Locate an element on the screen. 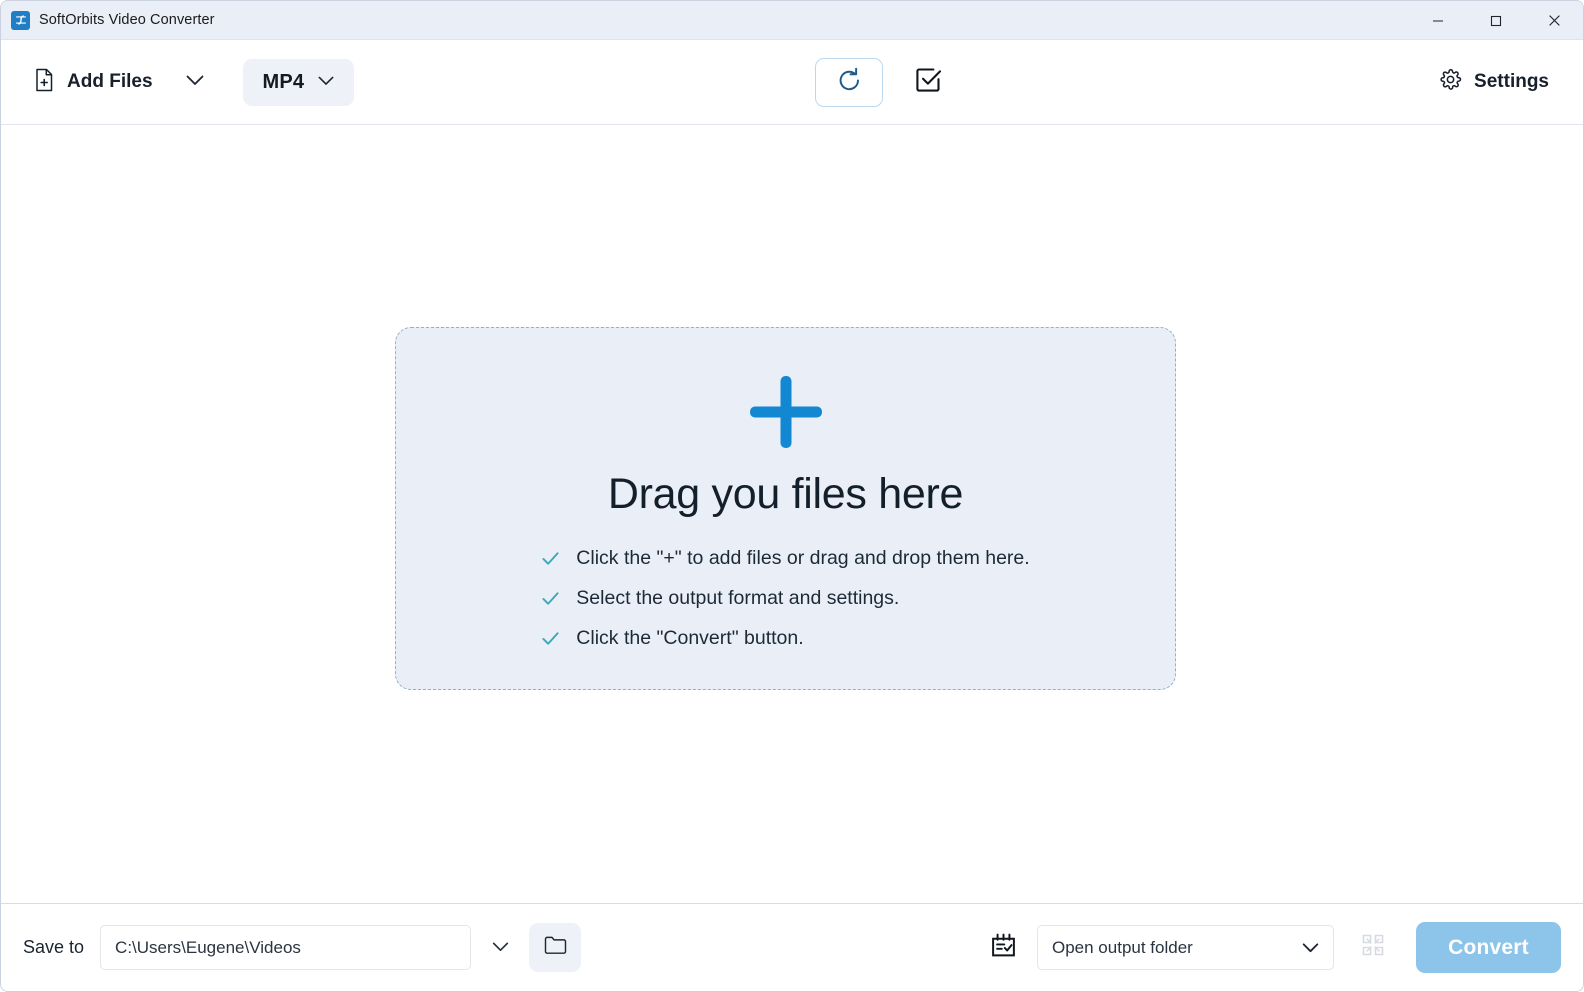  settings-button: Settings is located at coordinates (1494, 82).